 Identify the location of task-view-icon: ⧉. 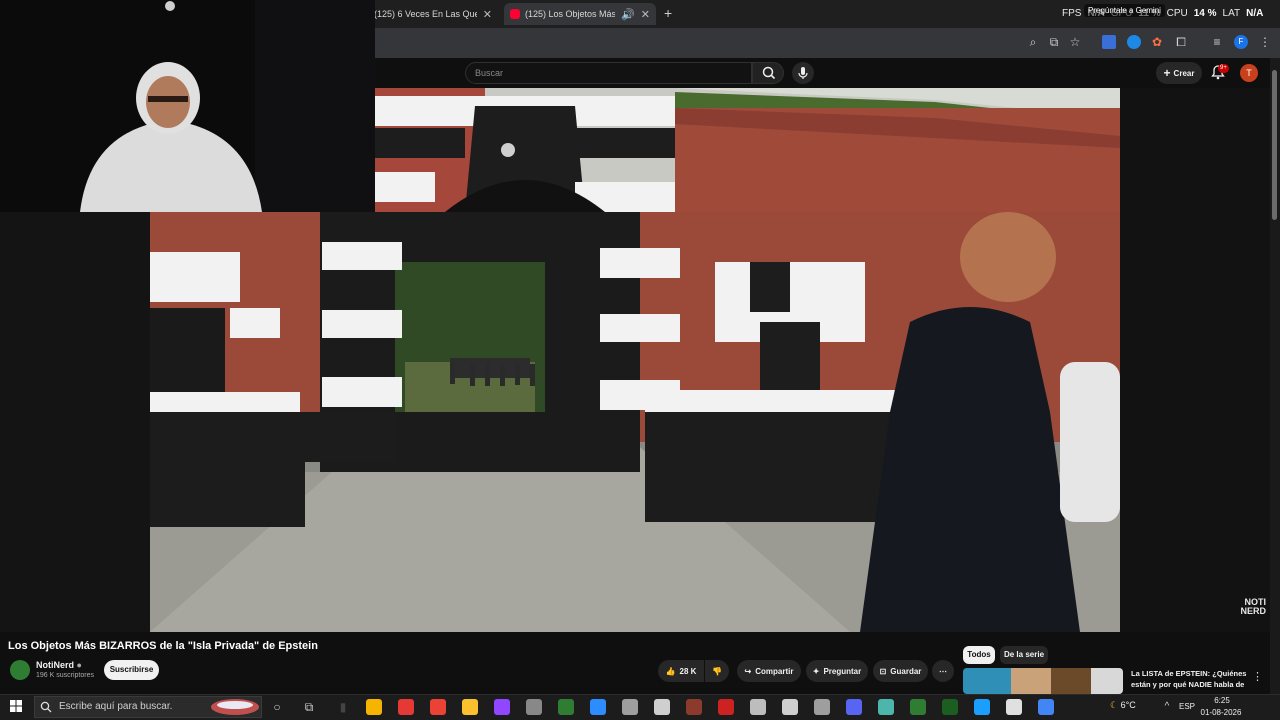
(309, 707).